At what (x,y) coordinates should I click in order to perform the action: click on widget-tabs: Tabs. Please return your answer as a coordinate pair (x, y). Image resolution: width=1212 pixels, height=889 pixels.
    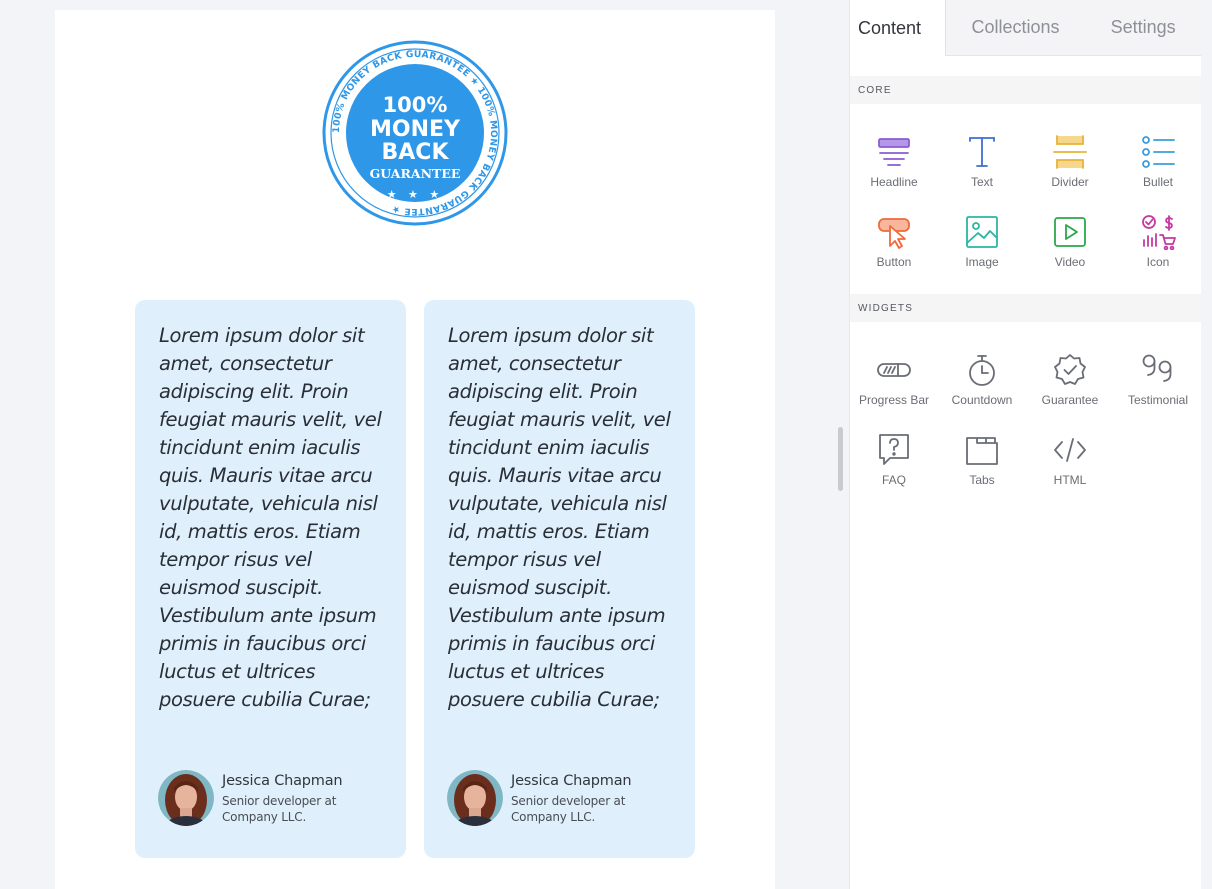
    Looking at the image, I should click on (982, 472).